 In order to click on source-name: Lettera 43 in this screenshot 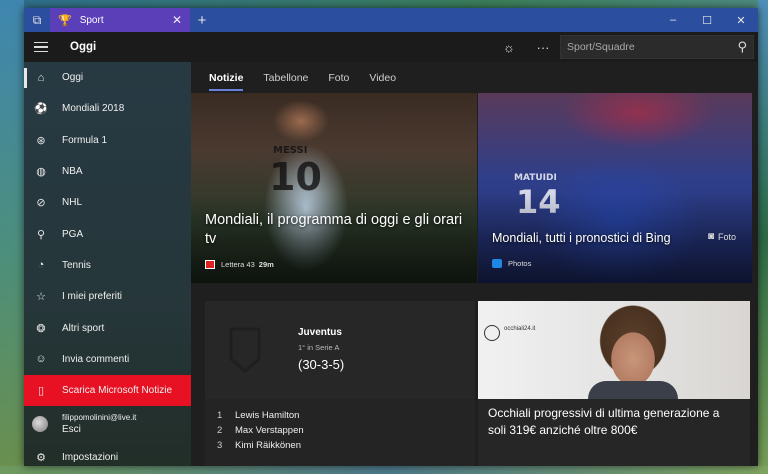, I will do `click(238, 264)`.